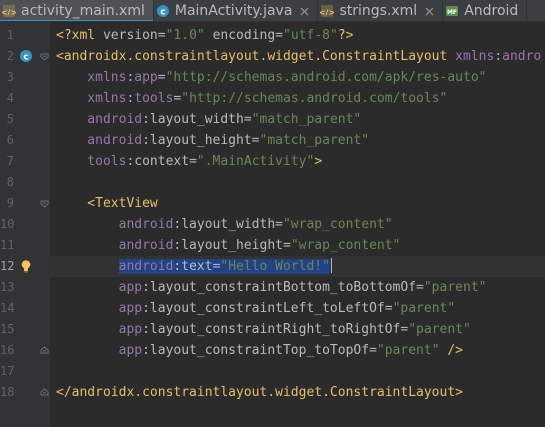 This screenshot has height=427, width=545. I want to click on code-text: tools:context=".MainActivity">, so click(189, 161).